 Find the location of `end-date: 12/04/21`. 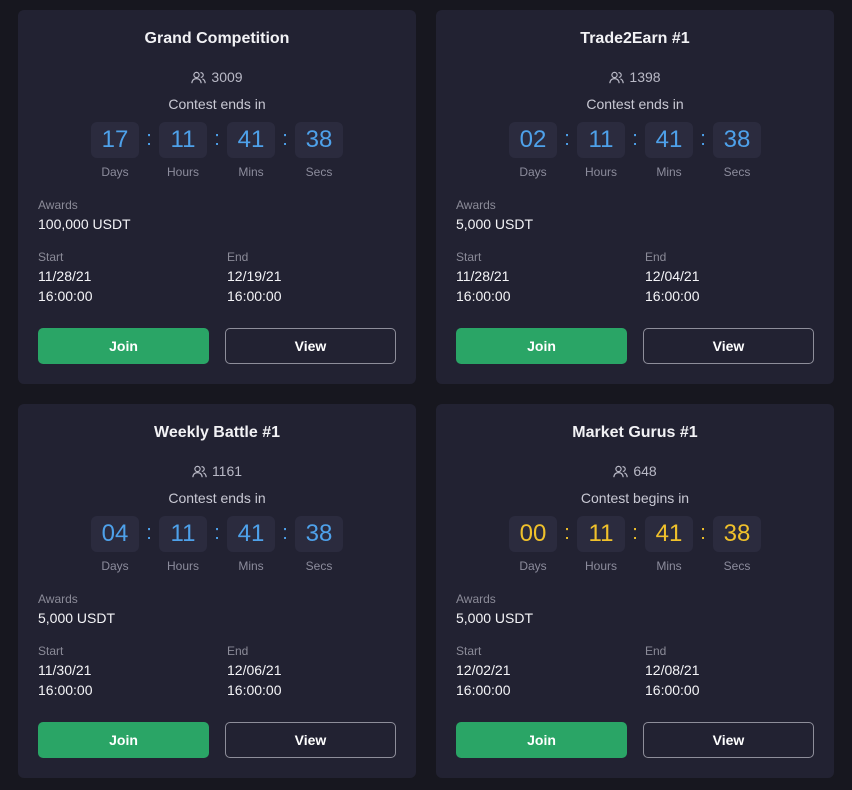

end-date: 12/04/21 is located at coordinates (672, 276).